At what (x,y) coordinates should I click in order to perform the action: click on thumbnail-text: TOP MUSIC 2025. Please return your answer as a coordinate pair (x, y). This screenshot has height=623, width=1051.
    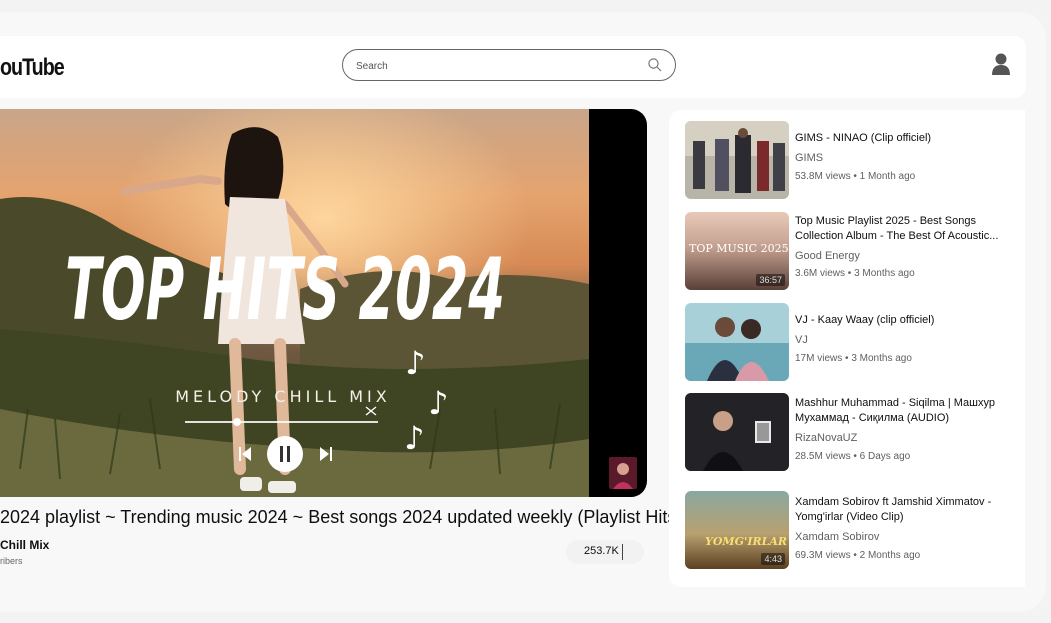
    Looking at the image, I should click on (739, 248).